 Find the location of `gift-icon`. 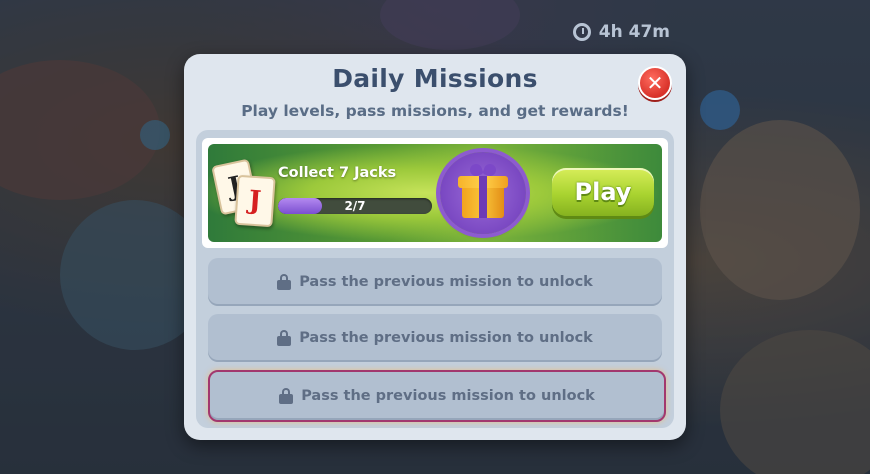

gift-icon is located at coordinates (483, 193).